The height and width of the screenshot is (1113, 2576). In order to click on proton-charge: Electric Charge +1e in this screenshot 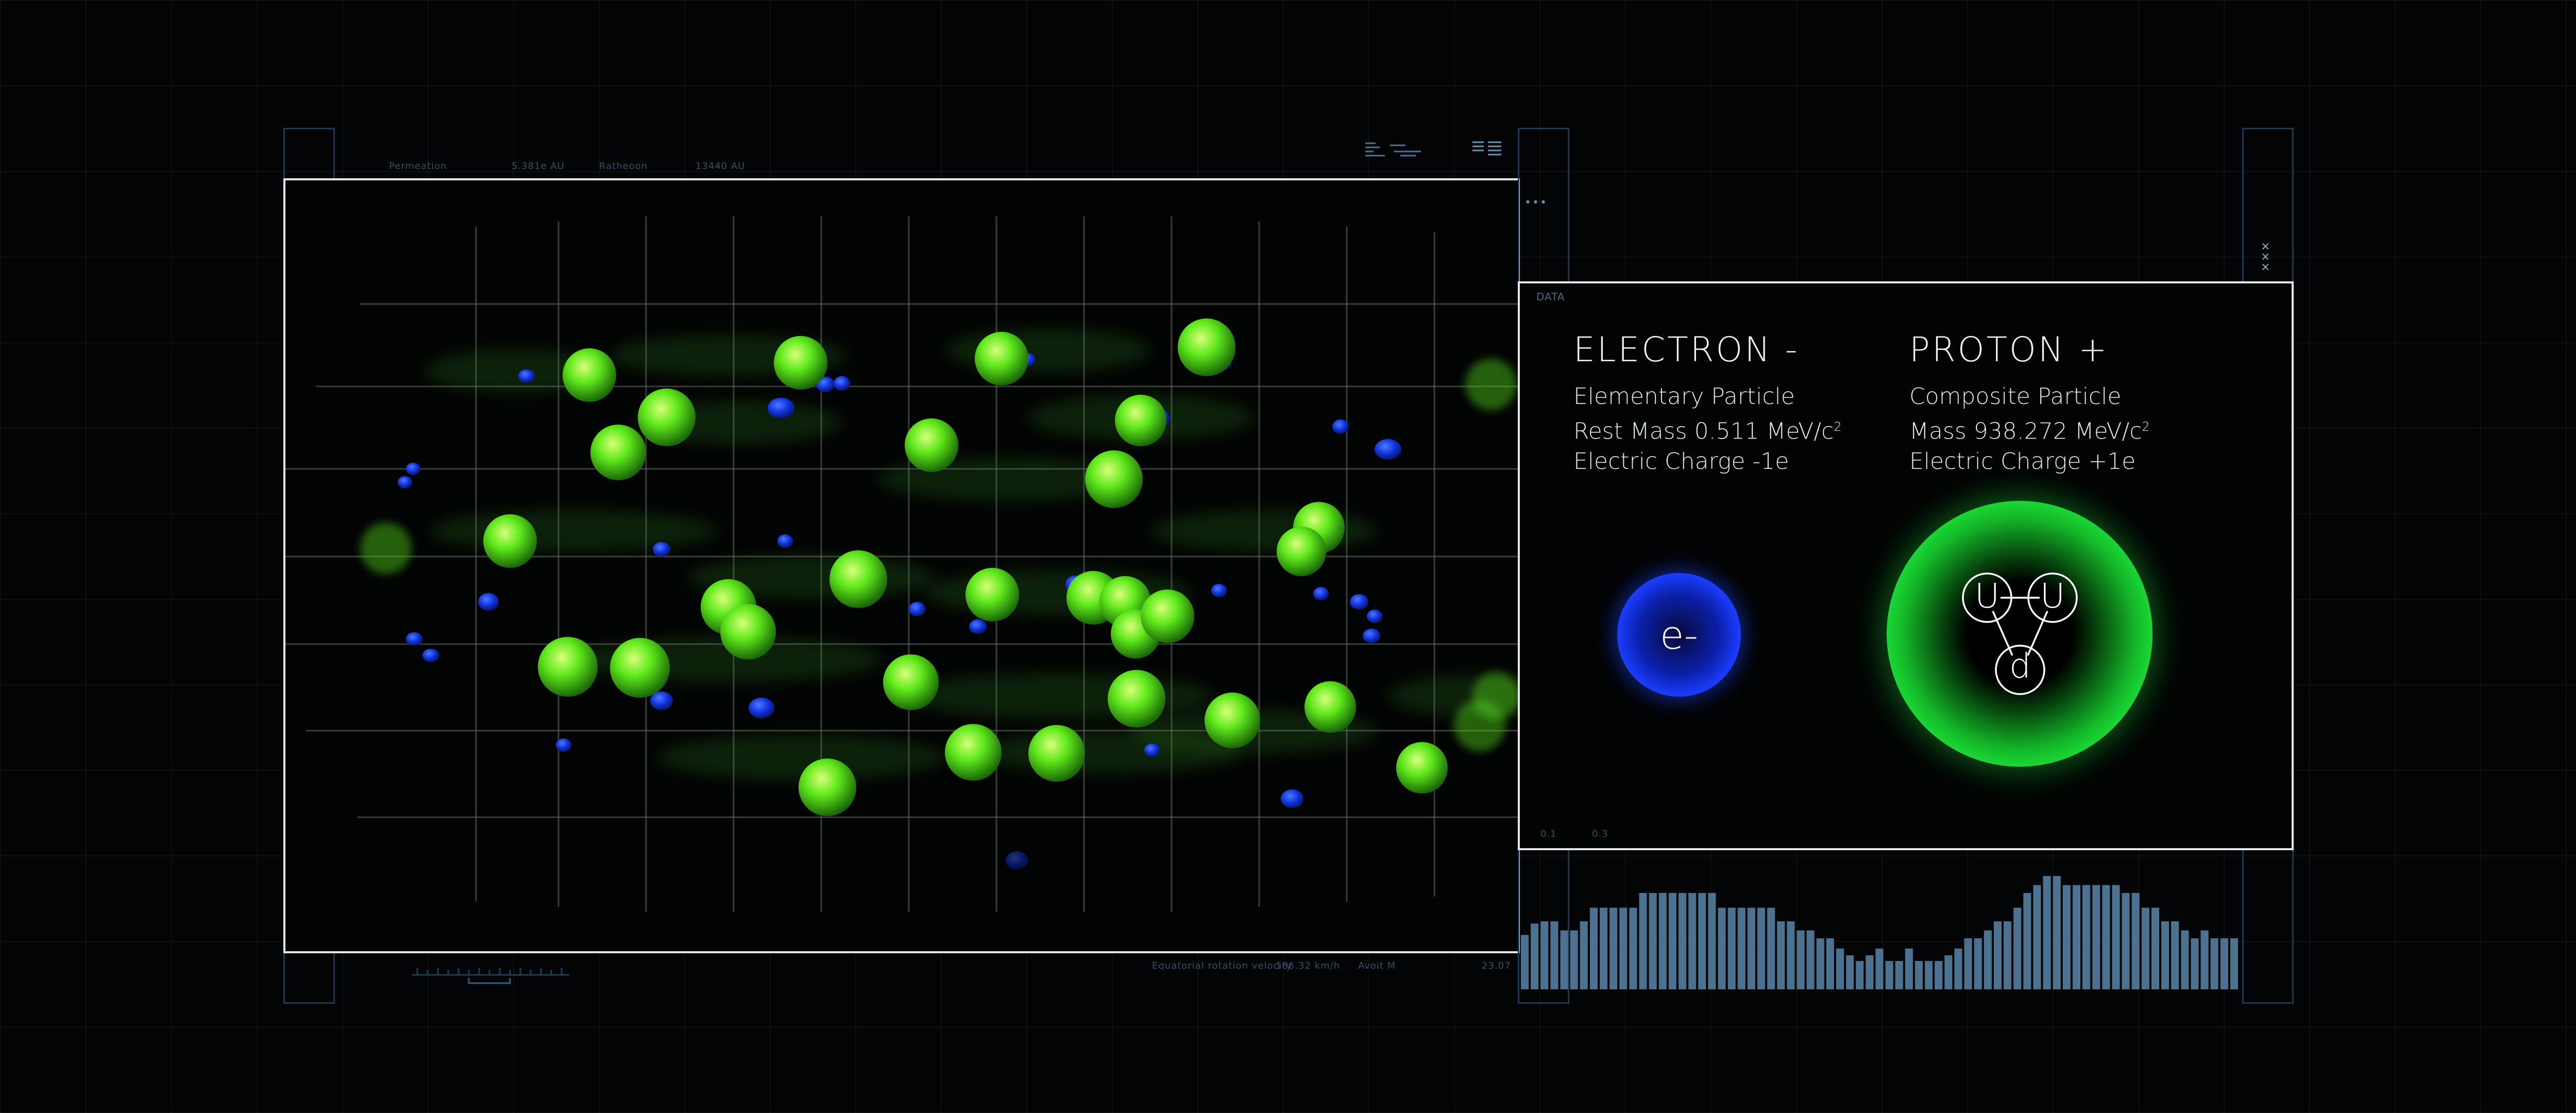, I will do `click(2022, 461)`.